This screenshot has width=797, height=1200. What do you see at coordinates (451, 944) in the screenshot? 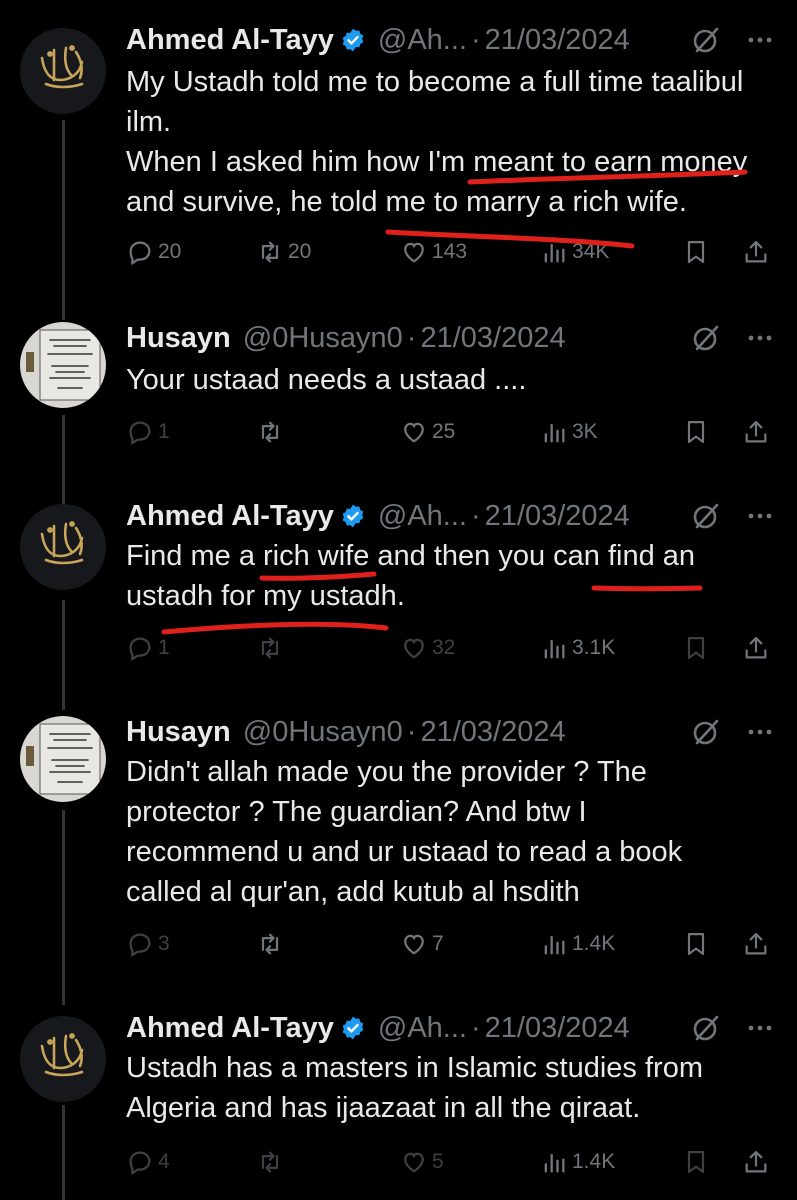
I see `action-bar: 3 7 1.4K` at bounding box center [451, 944].